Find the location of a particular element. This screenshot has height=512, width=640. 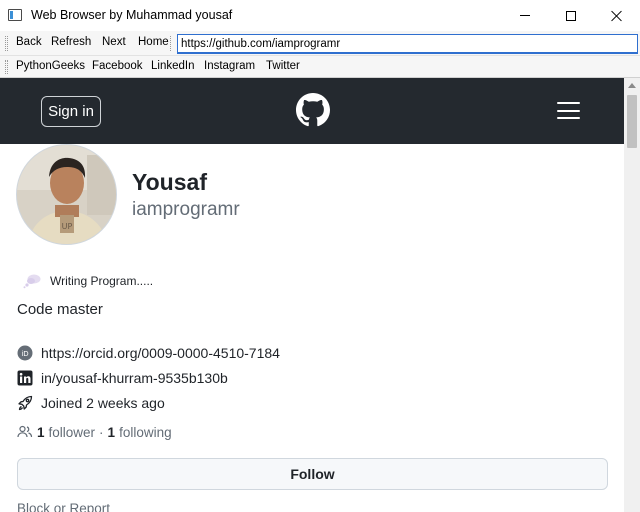

scrollbar-thumb is located at coordinates (632, 121).